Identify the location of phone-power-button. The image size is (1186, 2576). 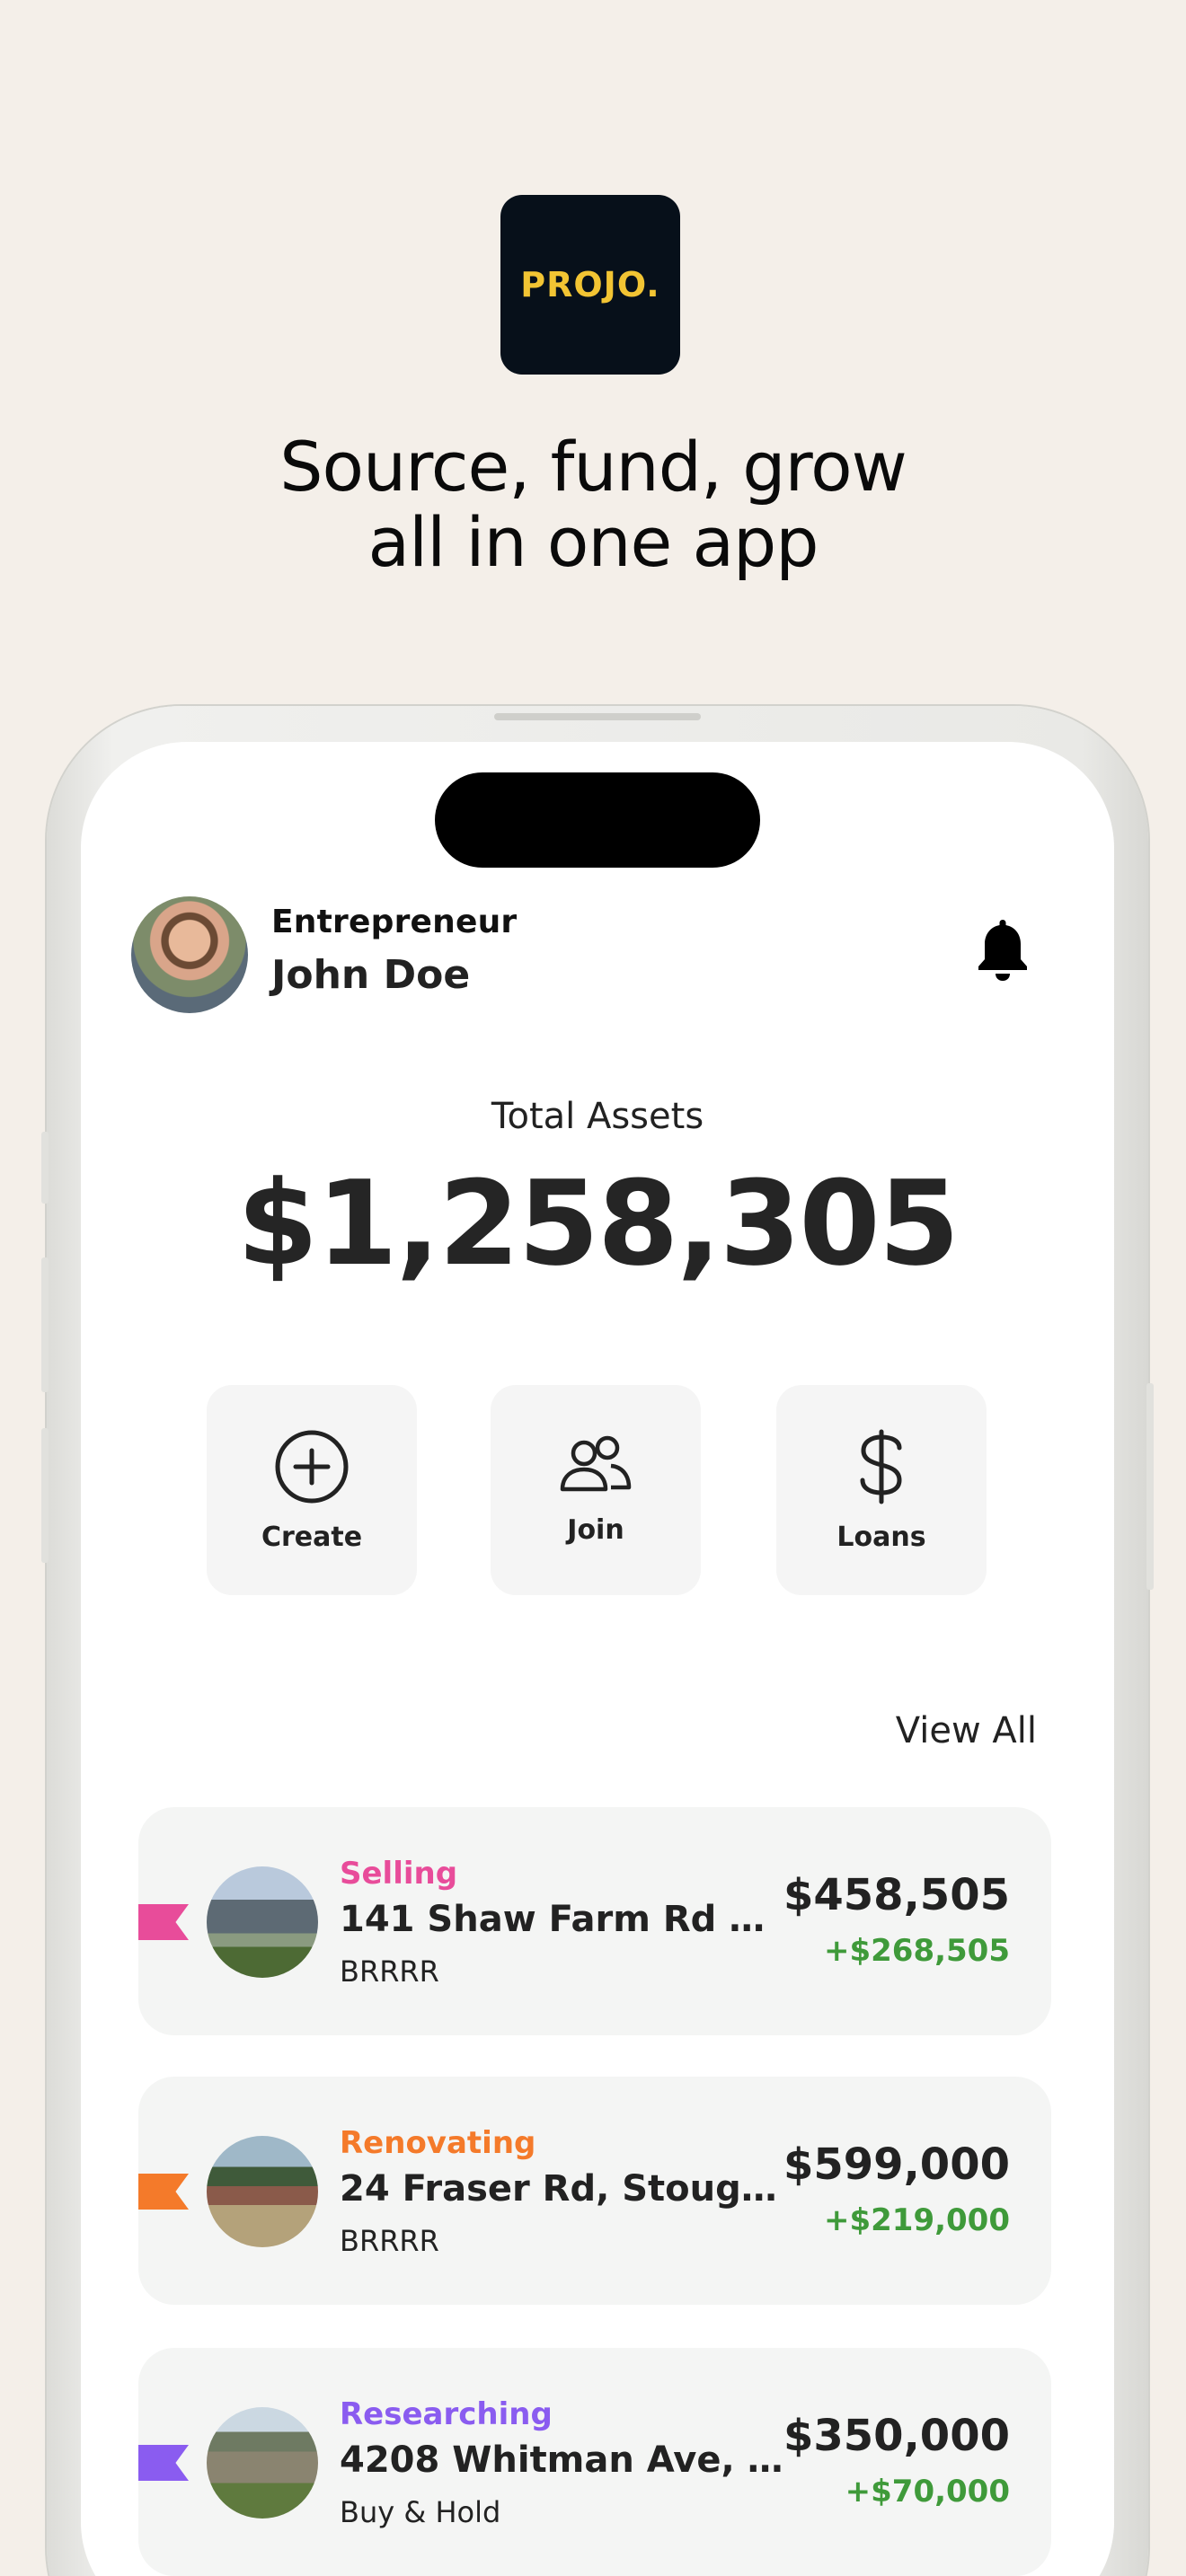
(1150, 1486).